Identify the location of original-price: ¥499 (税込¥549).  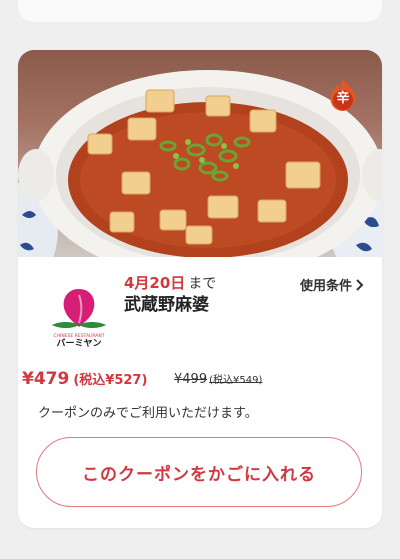
(218, 379).